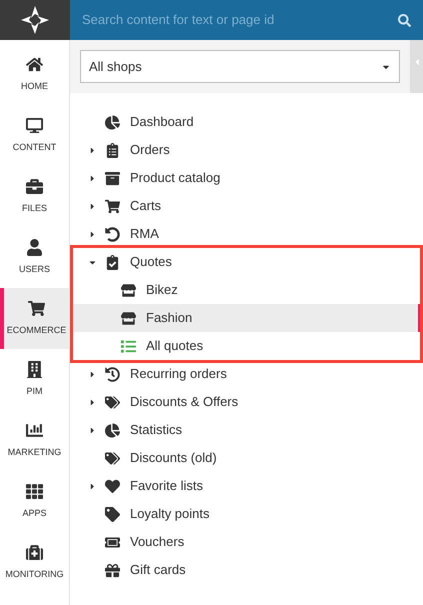 Image resolution: width=423 pixels, height=605 pixels. I want to click on tree-label: Carts, so click(146, 206).